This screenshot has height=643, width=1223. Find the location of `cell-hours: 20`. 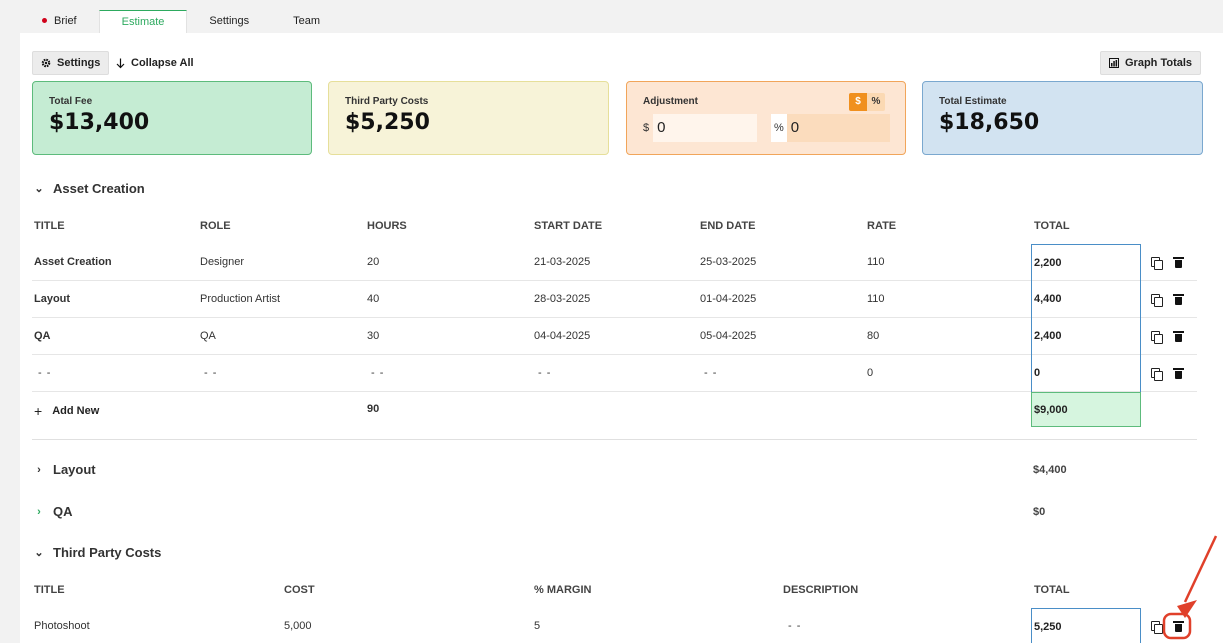

cell-hours: 20 is located at coordinates (373, 262).